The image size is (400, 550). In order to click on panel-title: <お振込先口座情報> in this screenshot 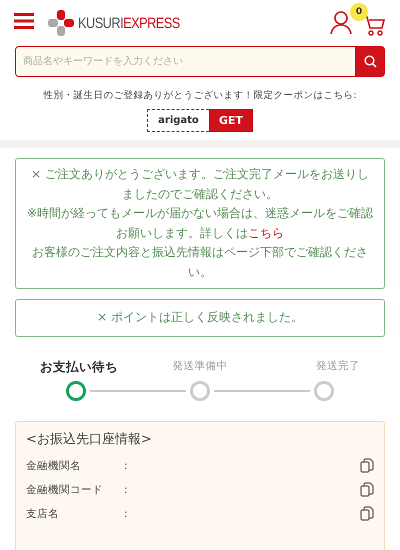, I will do `click(89, 439)`.